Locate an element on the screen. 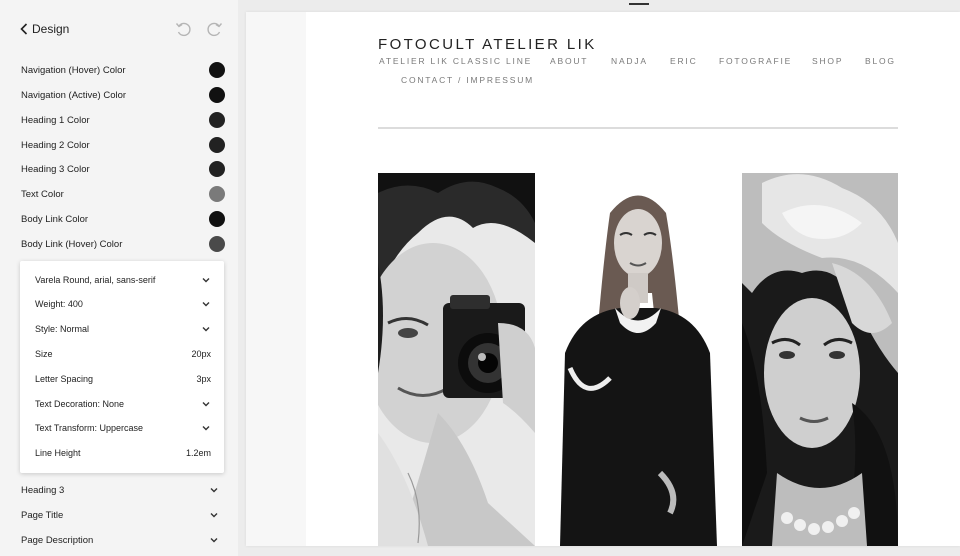 This screenshot has height=556, width=960. nav-link-nadja: NADJA is located at coordinates (629, 61).